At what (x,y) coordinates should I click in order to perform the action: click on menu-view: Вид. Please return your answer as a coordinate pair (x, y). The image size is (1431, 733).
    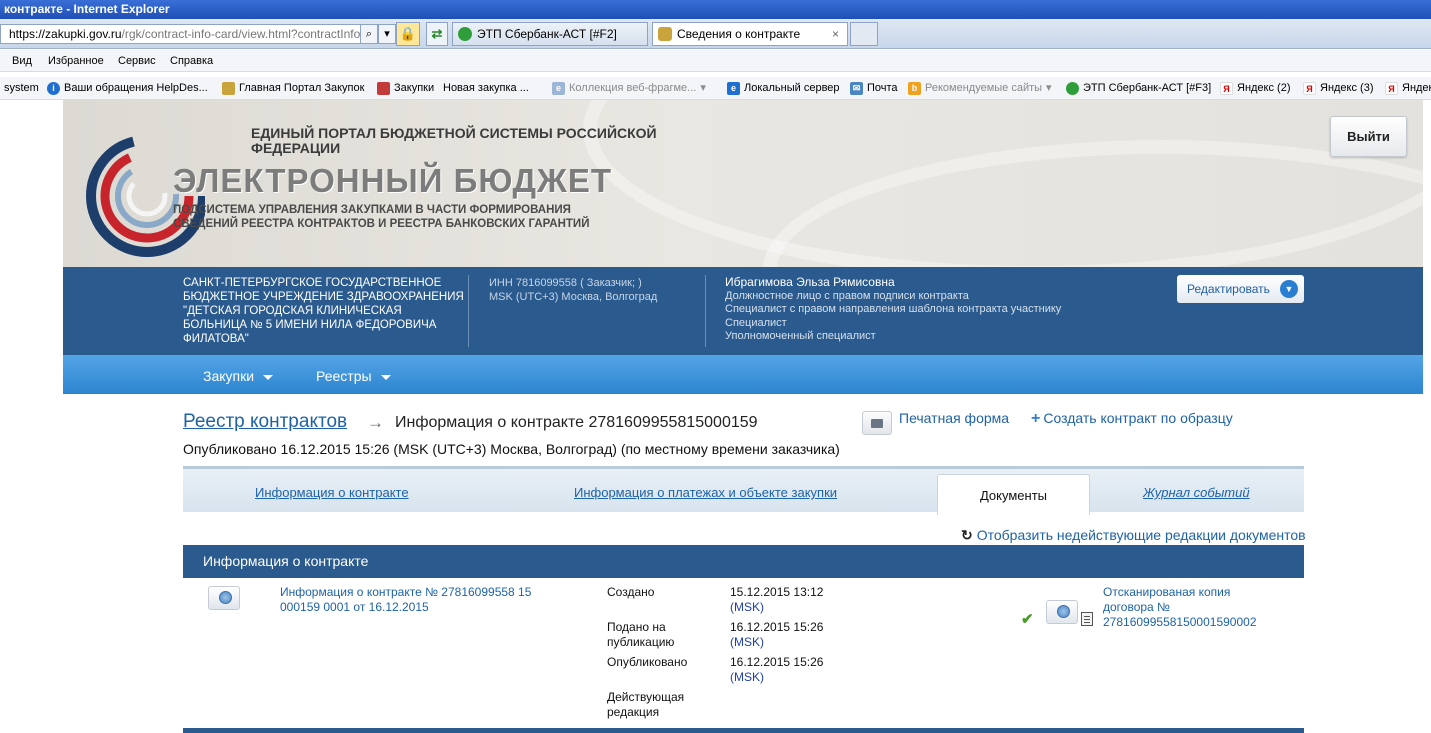
    Looking at the image, I should click on (22, 61).